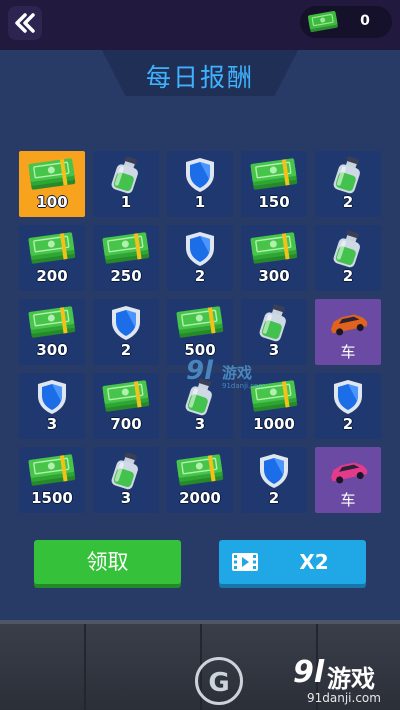  I want to click on reward-cell-day-18: 3, so click(200, 406).